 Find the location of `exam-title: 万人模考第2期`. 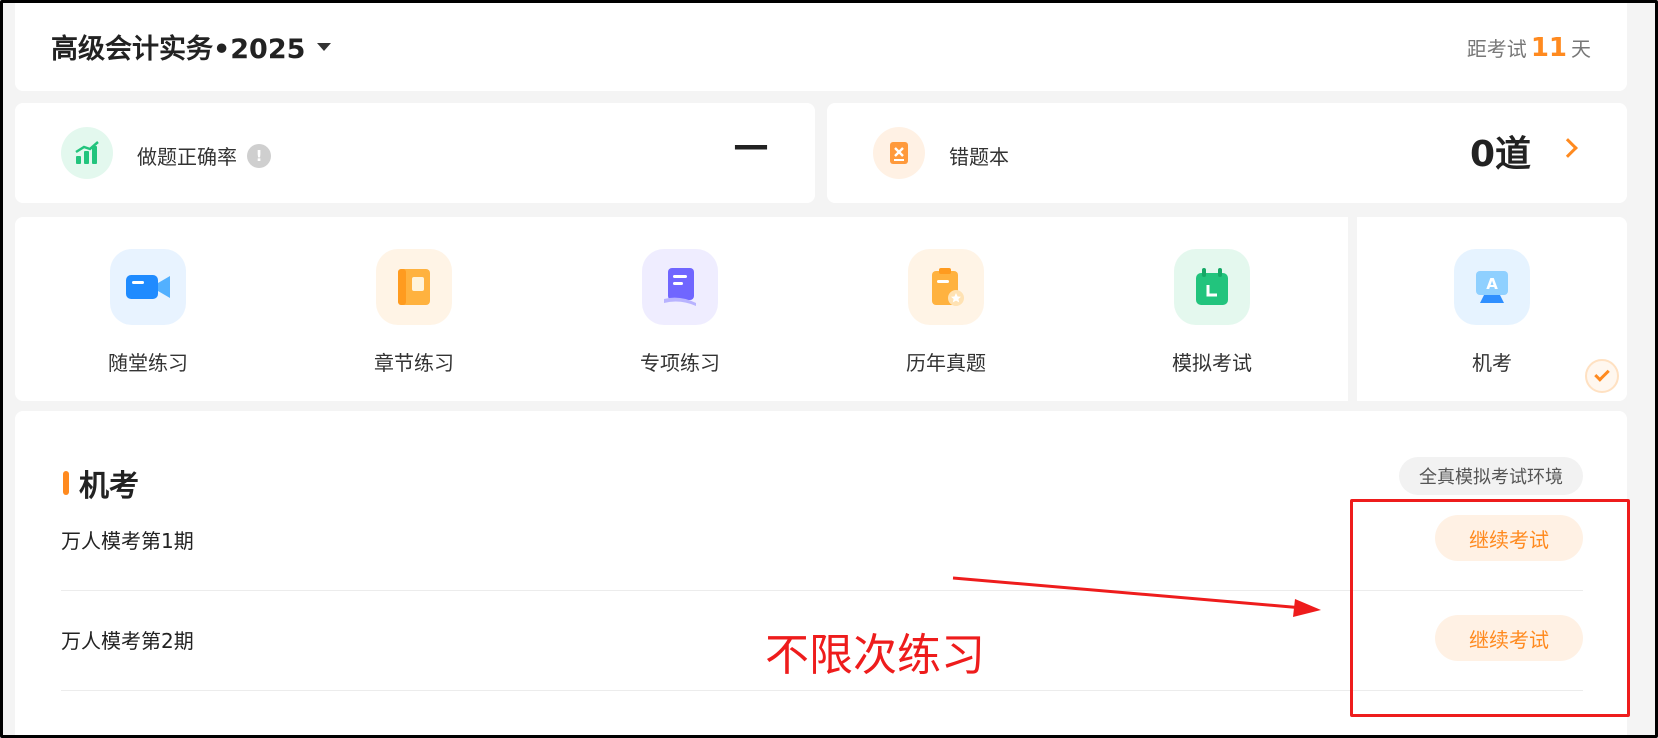

exam-title: 万人模考第2期 is located at coordinates (127, 641).